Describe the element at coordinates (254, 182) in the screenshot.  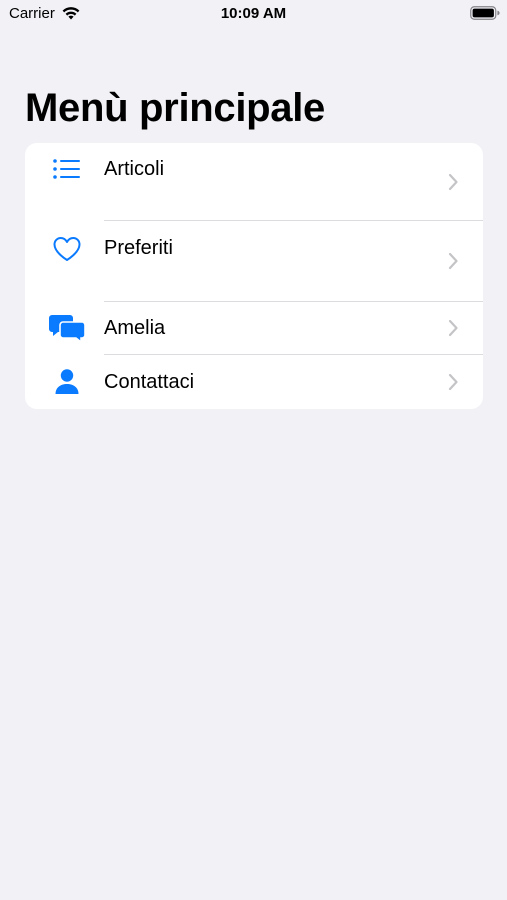
I see `menu-item-articoli: Articoli` at that location.